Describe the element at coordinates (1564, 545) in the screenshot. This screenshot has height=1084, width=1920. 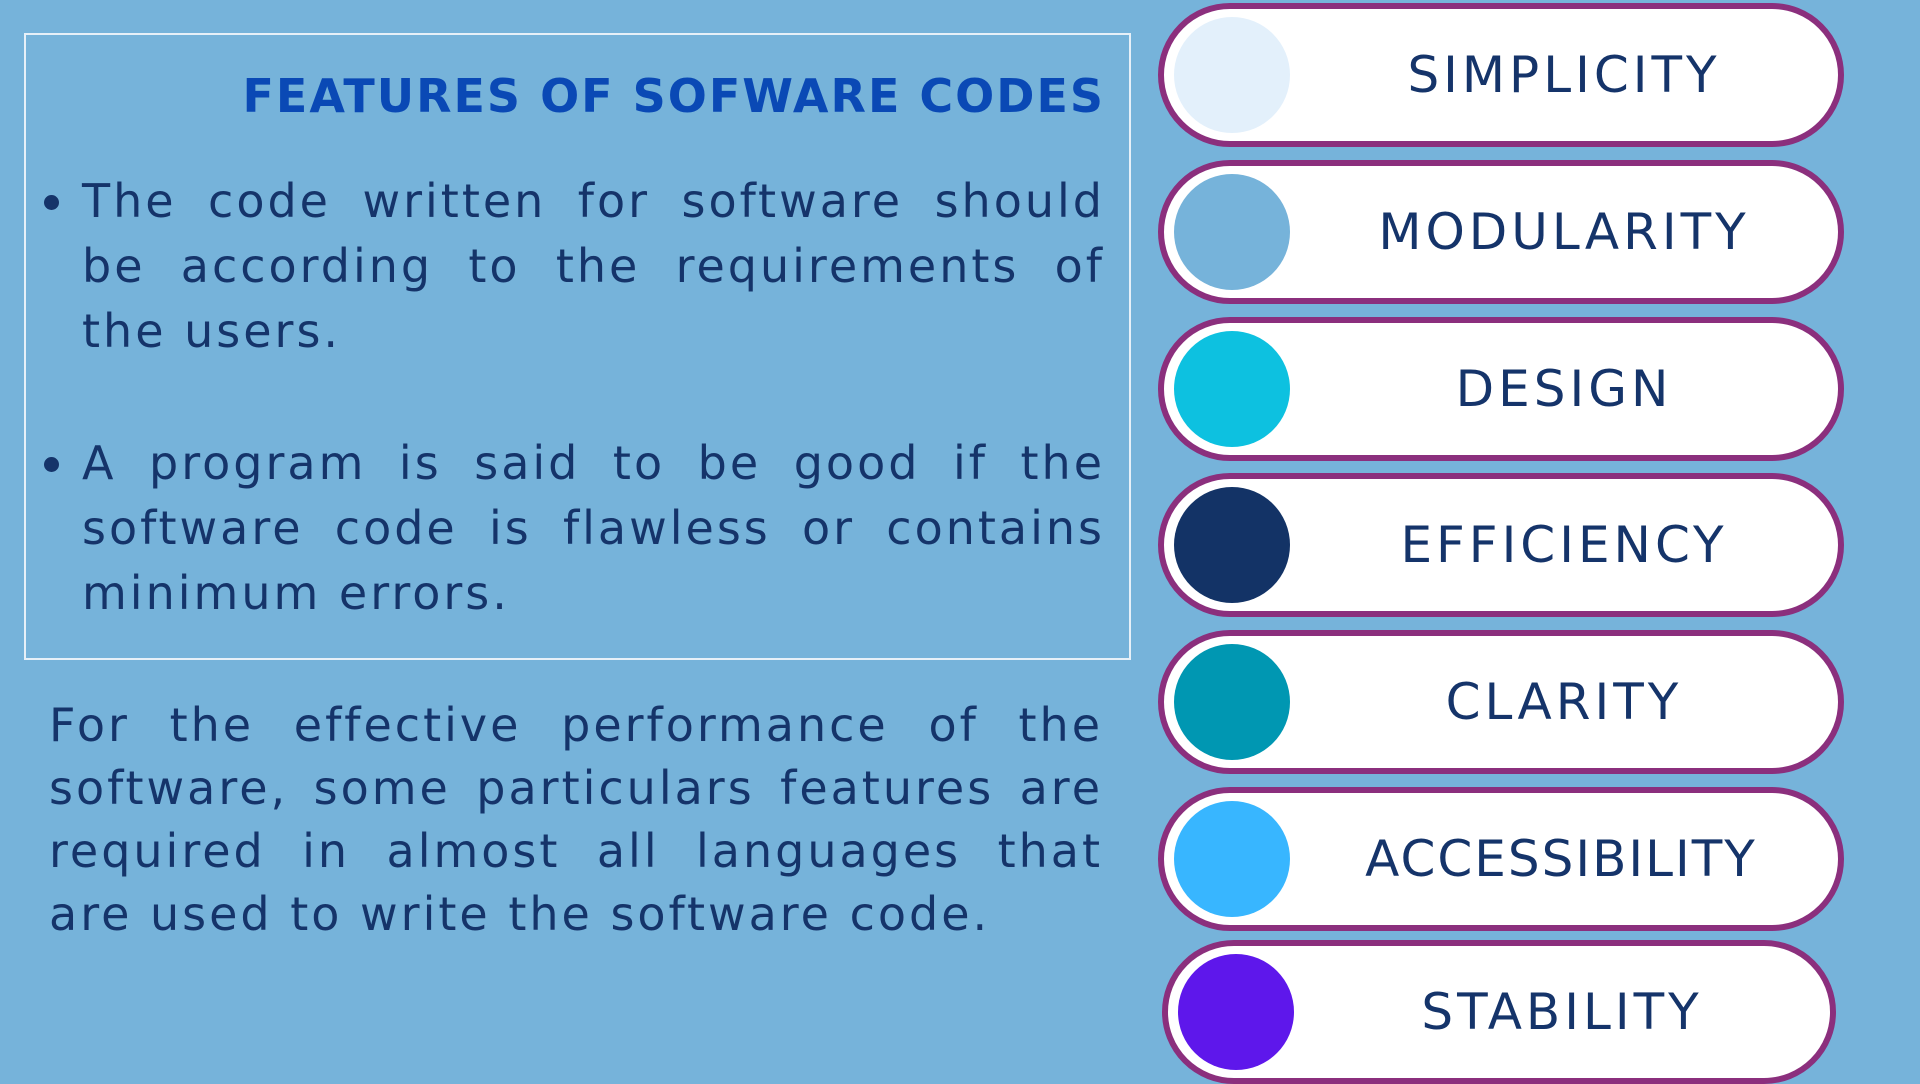
I see `feature-label: EFFICIENCY` at that location.